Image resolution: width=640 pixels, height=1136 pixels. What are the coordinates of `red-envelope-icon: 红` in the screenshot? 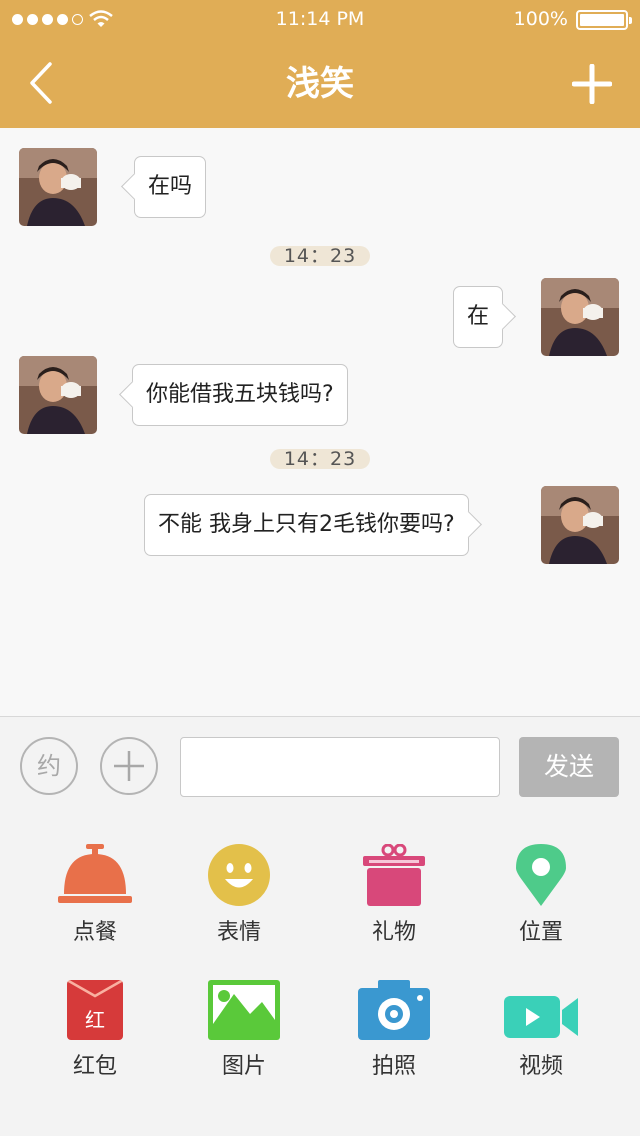 It's located at (95, 1010).